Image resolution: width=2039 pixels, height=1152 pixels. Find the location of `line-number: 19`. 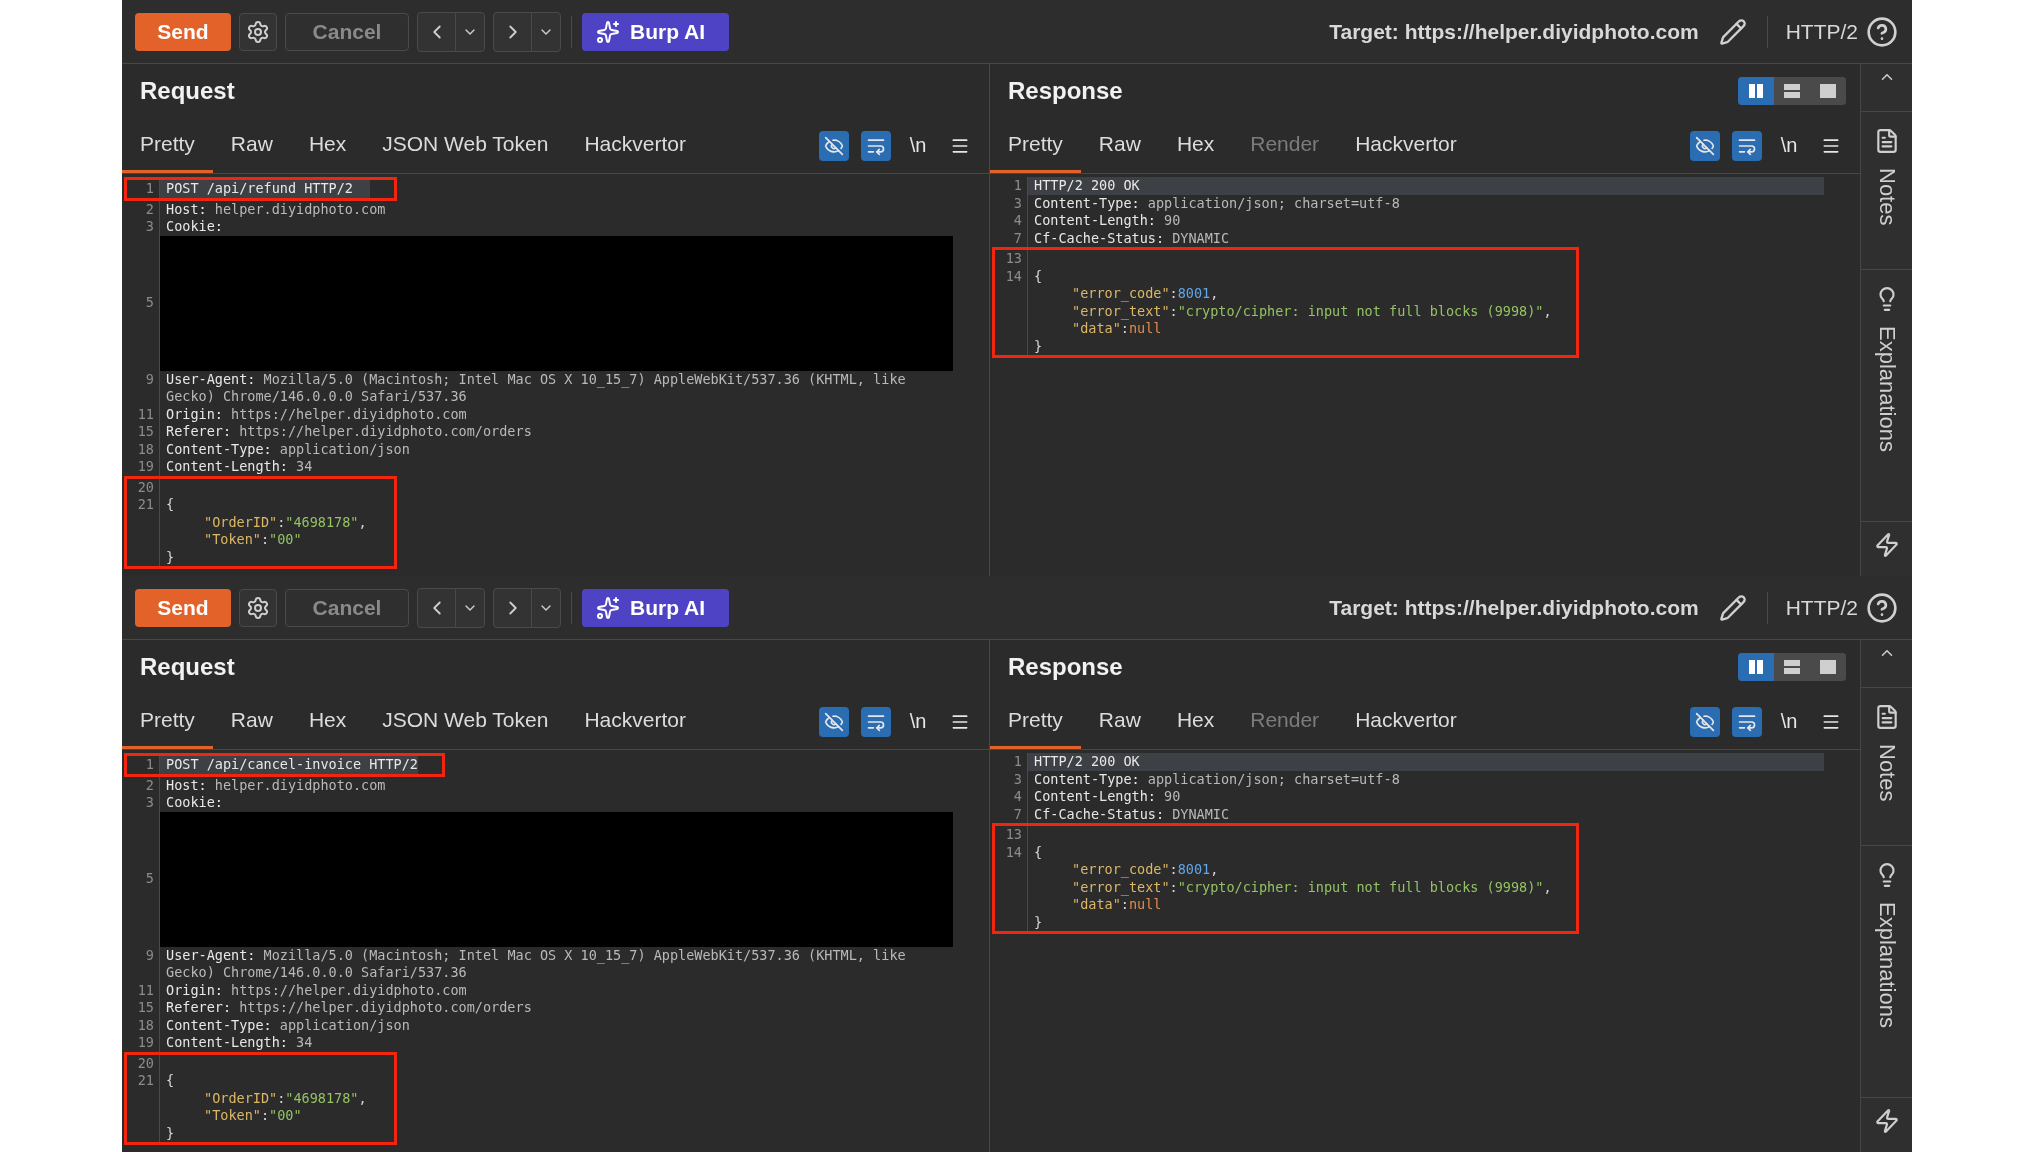

line-number: 19 is located at coordinates (145, 467).